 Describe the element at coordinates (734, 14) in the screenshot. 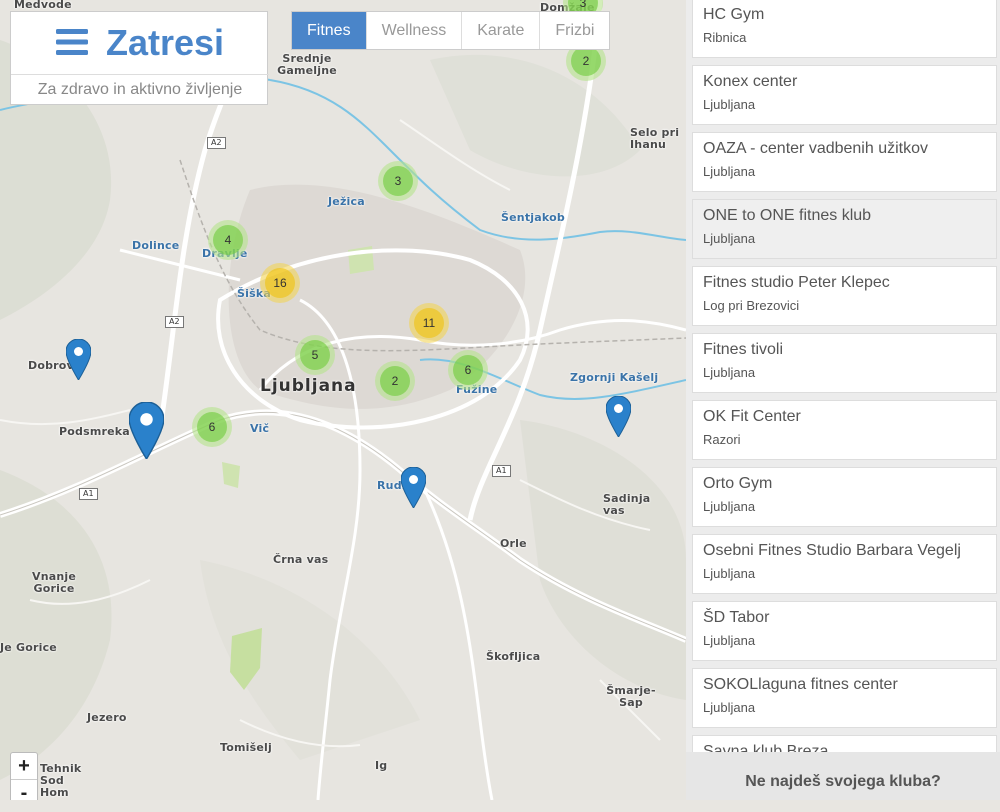

I see `club-name: HC Gym` at that location.